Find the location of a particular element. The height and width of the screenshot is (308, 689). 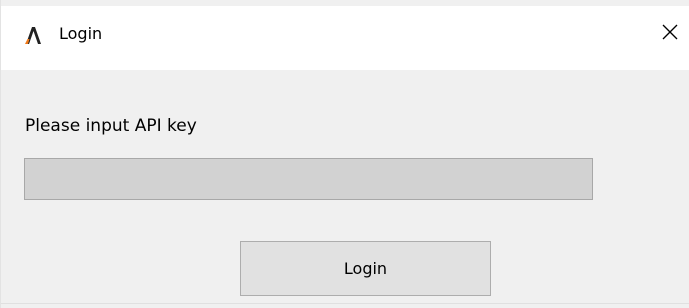

bottom-divider is located at coordinates (345, 303).